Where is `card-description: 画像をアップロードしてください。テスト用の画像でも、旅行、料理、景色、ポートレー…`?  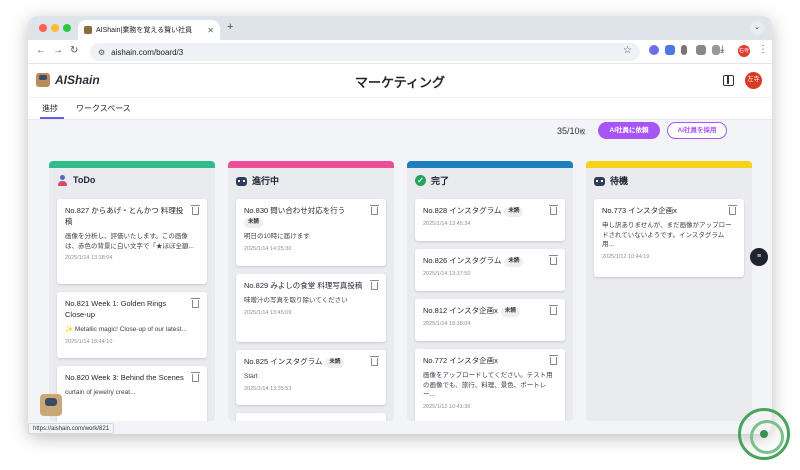 card-description: 画像をアップロードしてください。テスト用の画像でも、旅行、料理、景色、ポートレー… is located at coordinates (488, 385).